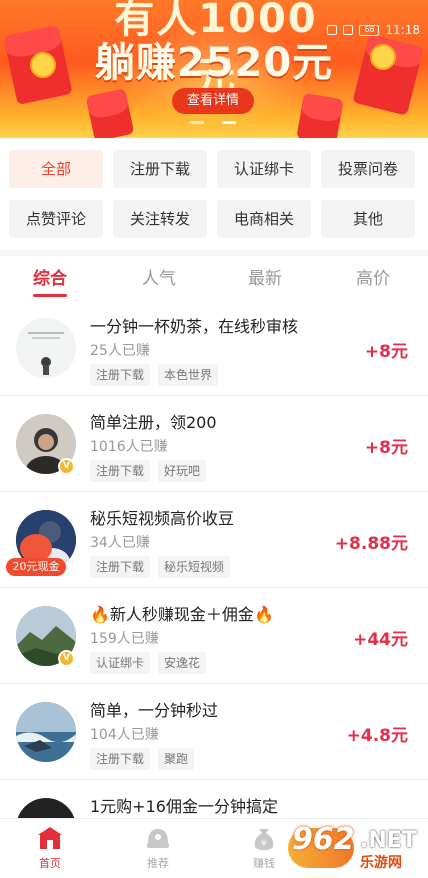 The height and width of the screenshot is (878, 428). I want to click on vibrate-icon, so click(348, 30).